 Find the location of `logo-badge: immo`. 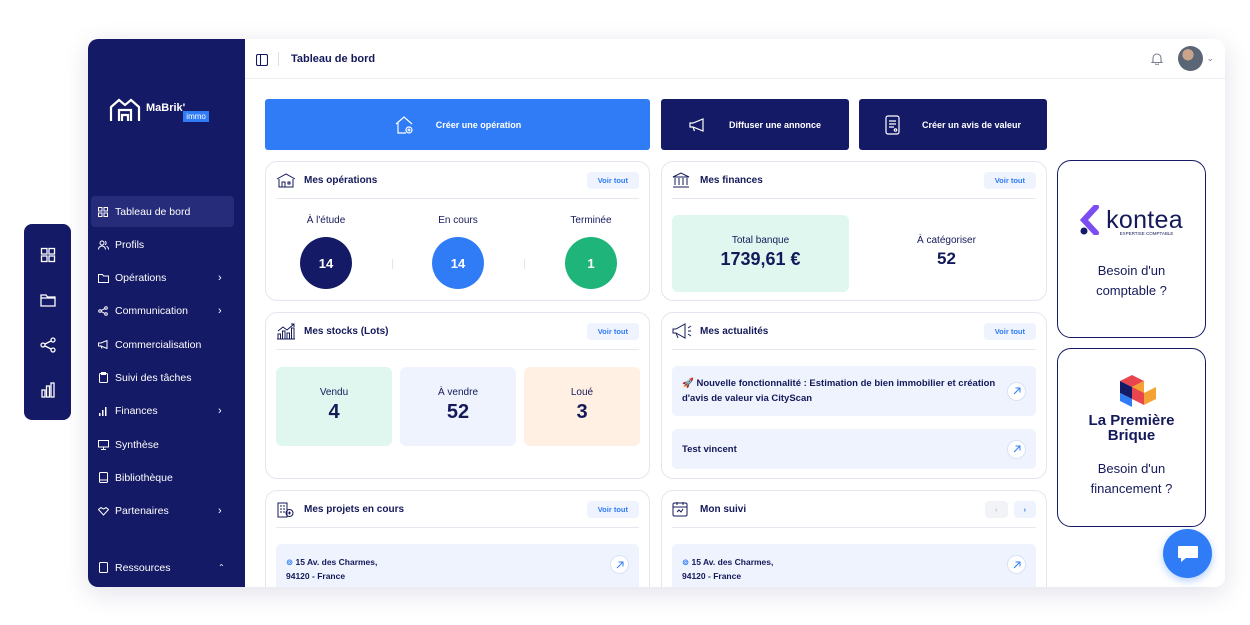

logo-badge: immo is located at coordinates (196, 116).